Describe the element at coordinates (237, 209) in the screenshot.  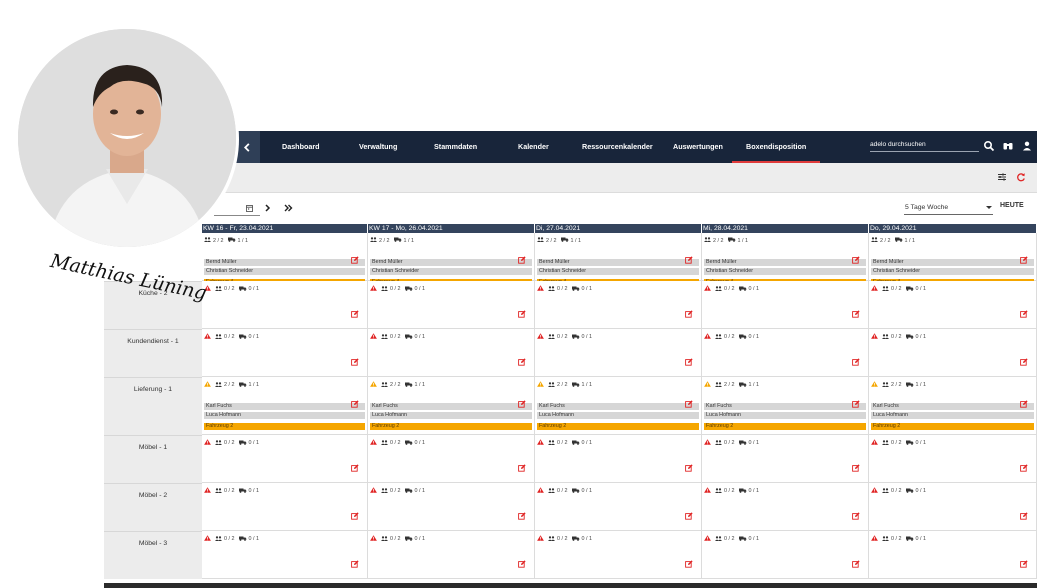
I see `date-picker-input` at that location.